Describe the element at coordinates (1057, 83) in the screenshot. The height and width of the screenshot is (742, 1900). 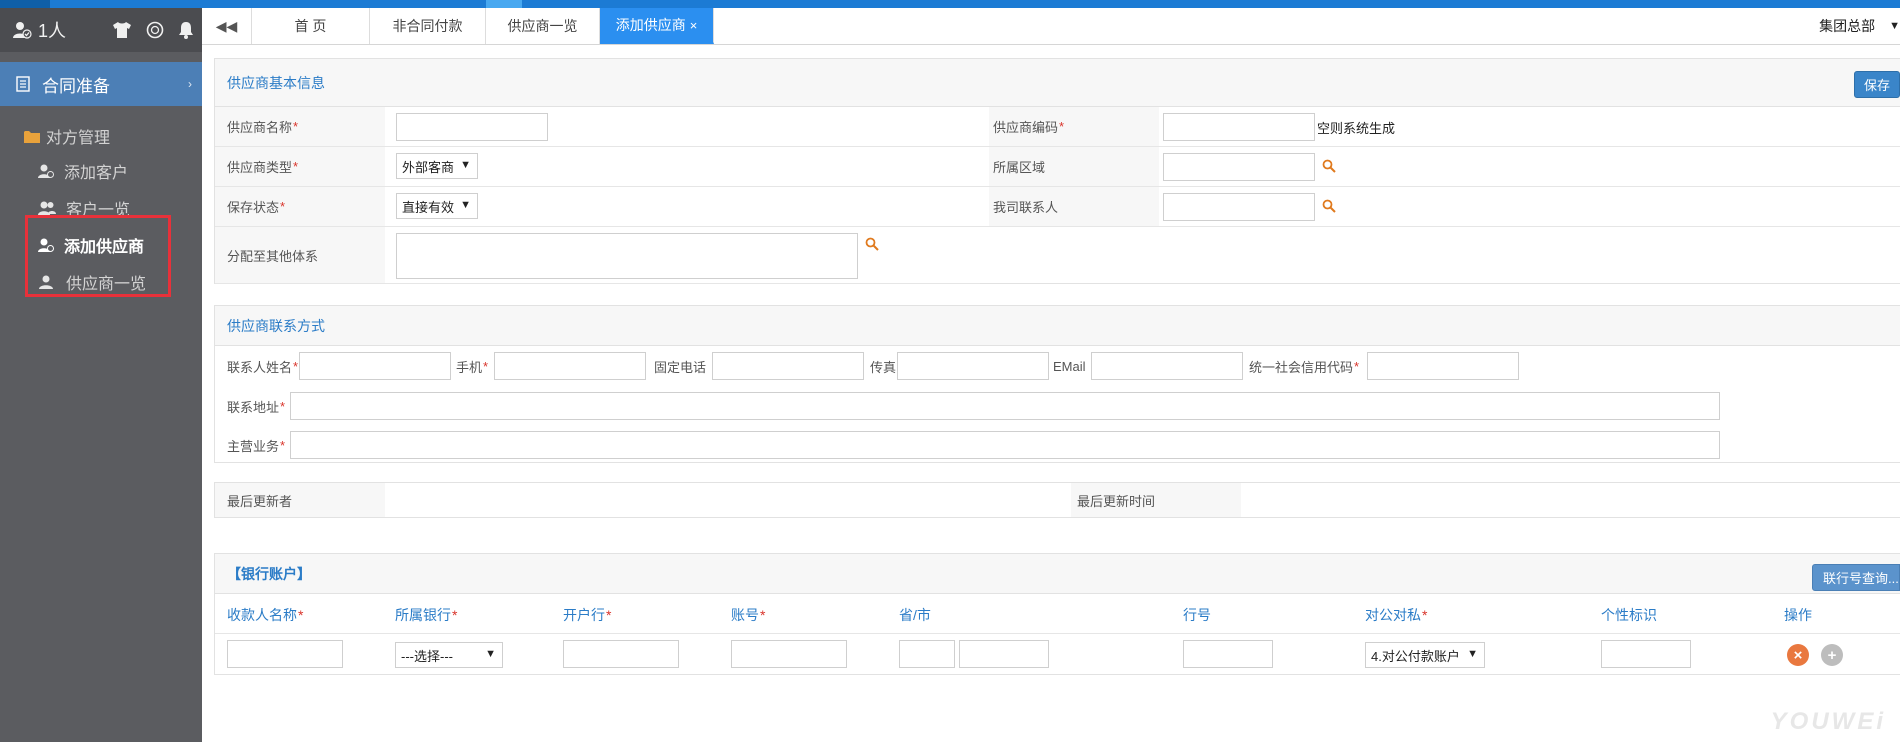
I see `panel-title: 供应商基本信息` at that location.